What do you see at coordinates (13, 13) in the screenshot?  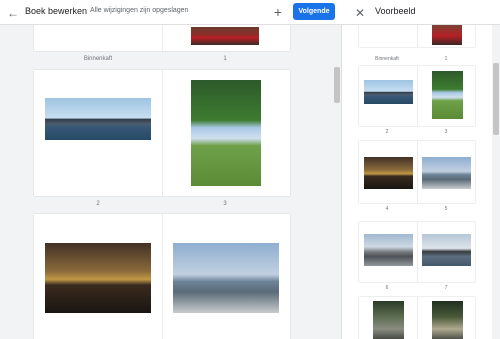 I see `back-arrow-icon: ←` at bounding box center [13, 13].